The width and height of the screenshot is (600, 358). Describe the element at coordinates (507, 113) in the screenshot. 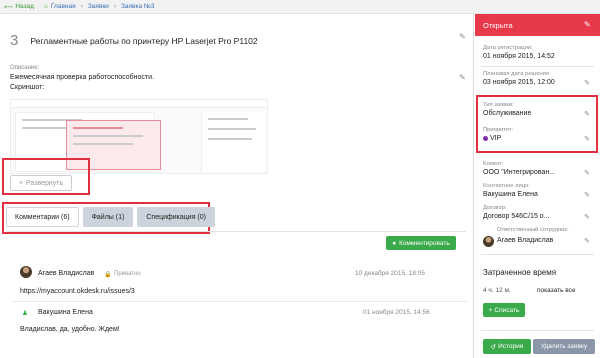

I see `type-value: Обслуживание` at that location.